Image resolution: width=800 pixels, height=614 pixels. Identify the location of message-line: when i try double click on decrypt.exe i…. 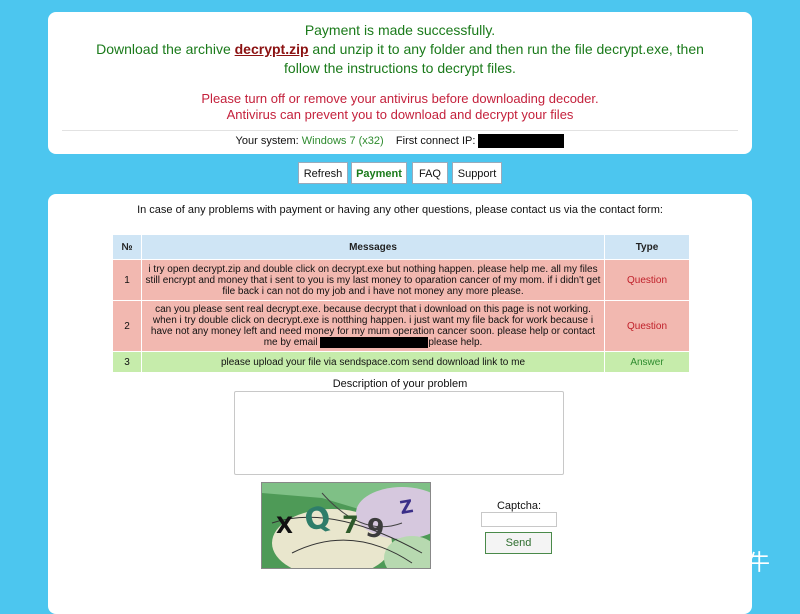
(373, 320).